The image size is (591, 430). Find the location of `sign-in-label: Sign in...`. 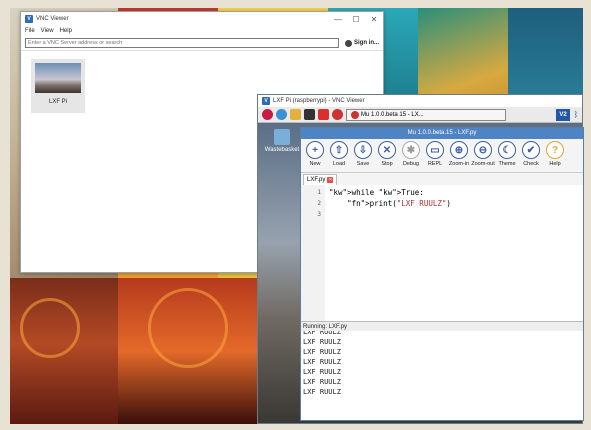

sign-in-label: Sign in... is located at coordinates (366, 43).